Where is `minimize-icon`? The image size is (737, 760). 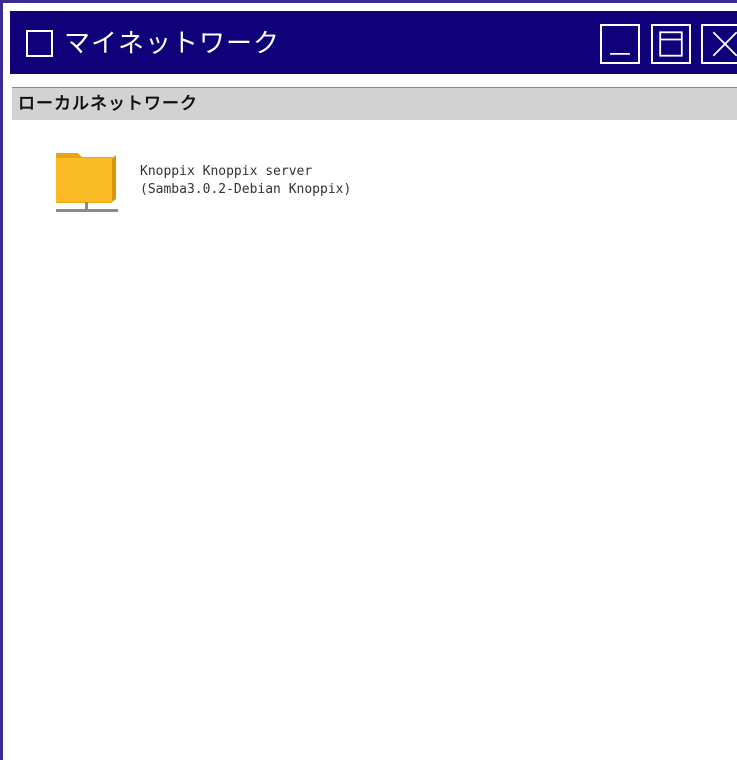
minimize-icon is located at coordinates (620, 54).